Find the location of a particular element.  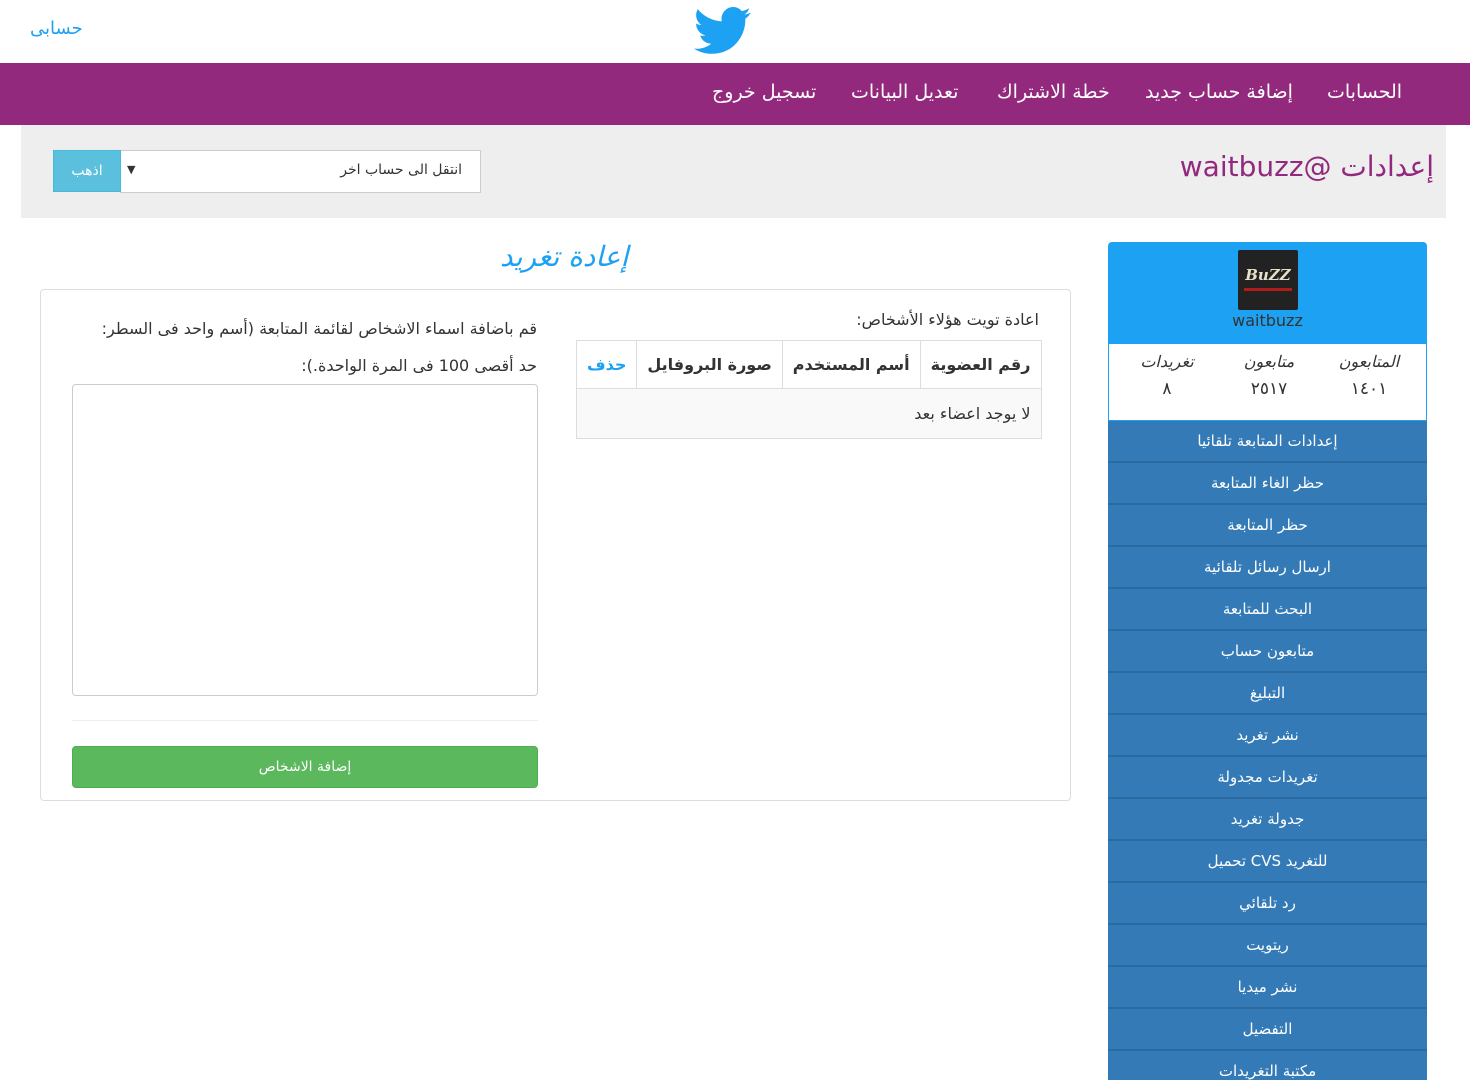

stat-tweets-value: ٨ is located at coordinates (1167, 389).